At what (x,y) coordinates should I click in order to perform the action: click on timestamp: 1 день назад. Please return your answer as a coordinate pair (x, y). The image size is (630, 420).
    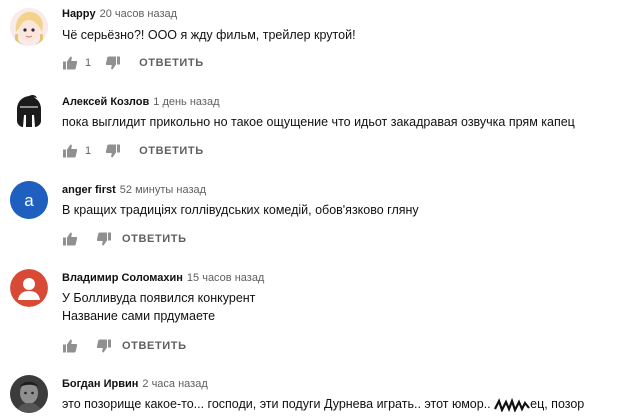
    Looking at the image, I should click on (186, 102).